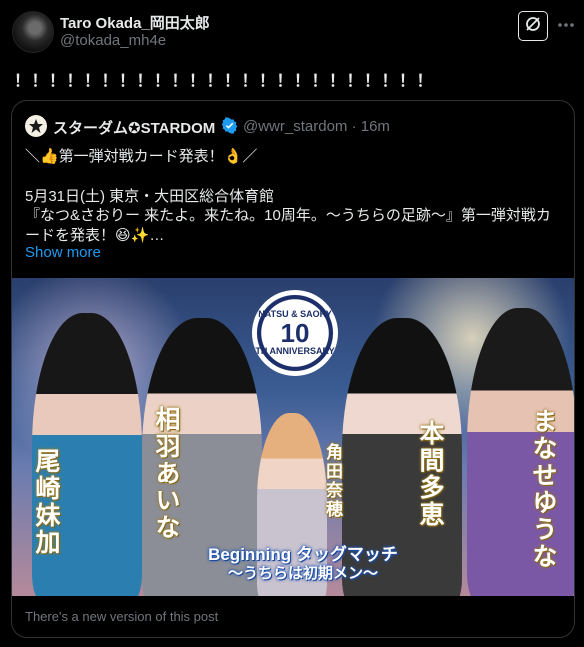  What do you see at coordinates (134, 127) in the screenshot?
I see `quoted-author-name: スターダム✪STARDOM` at bounding box center [134, 127].